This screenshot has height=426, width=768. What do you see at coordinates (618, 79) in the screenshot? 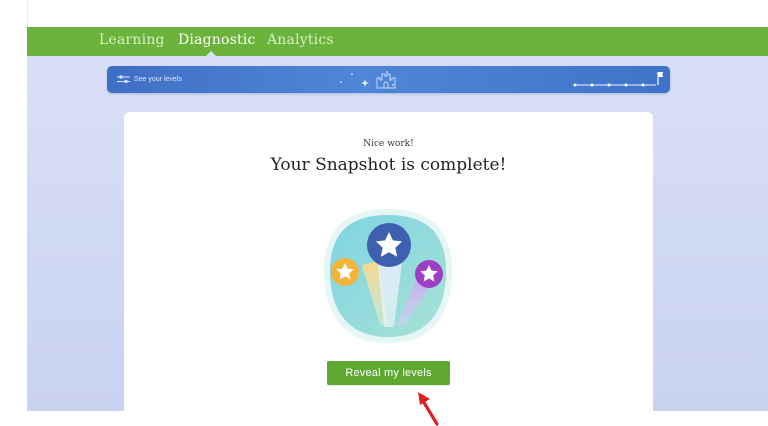
I see `flag-icon` at bounding box center [618, 79].